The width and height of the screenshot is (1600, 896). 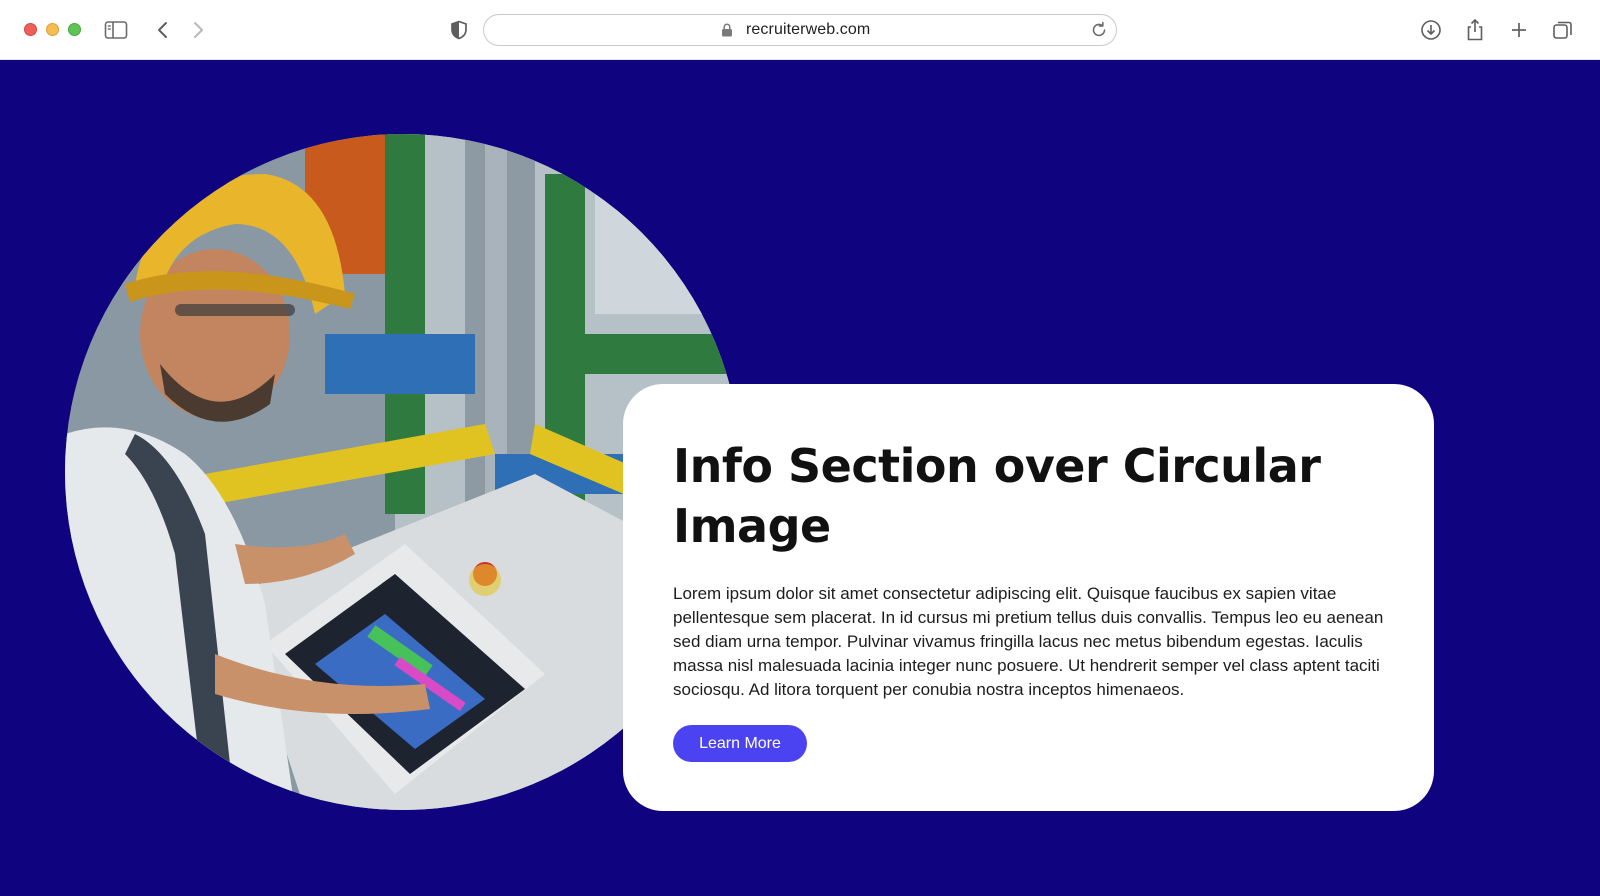 I want to click on plus-icon, so click(x=1519, y=30).